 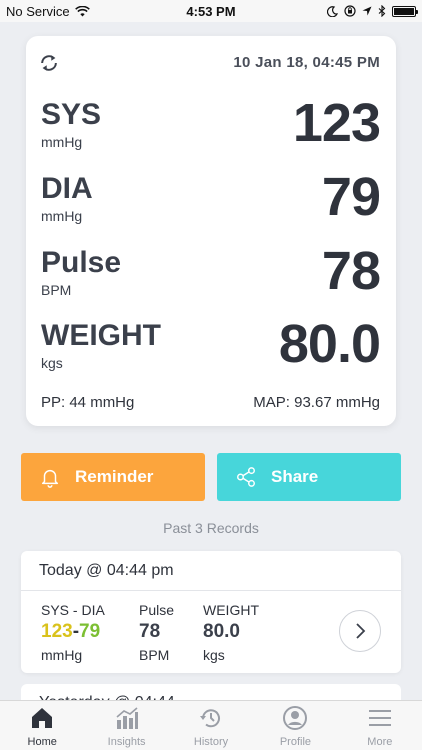 What do you see at coordinates (210, 402) in the screenshot?
I see `reading-footer: PP: 44 mmHg MAP: 93.67 mmHg` at bounding box center [210, 402].